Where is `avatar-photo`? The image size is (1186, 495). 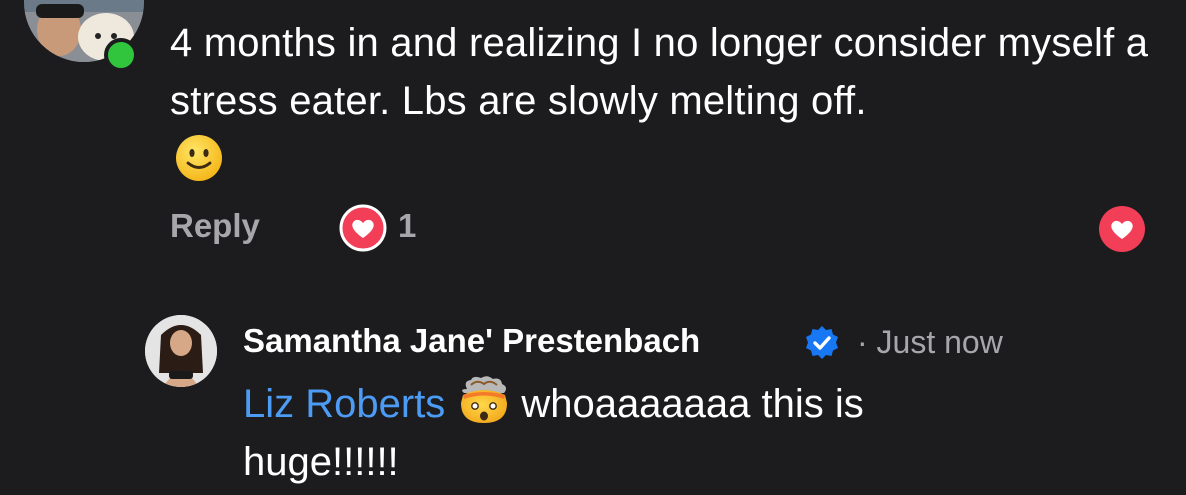 avatar-photo is located at coordinates (181, 351).